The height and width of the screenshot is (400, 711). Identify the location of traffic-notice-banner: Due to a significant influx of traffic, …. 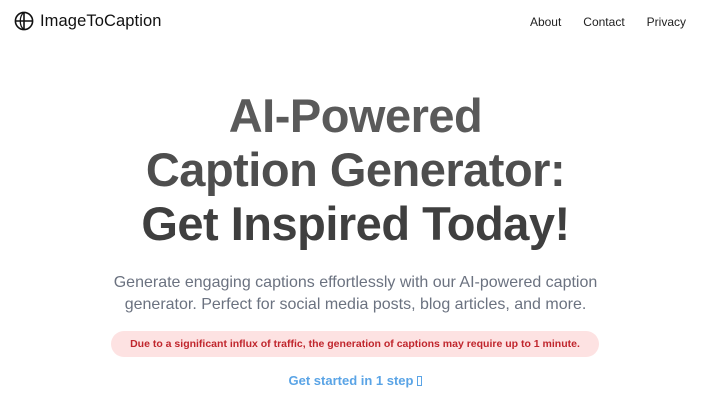
(355, 344).